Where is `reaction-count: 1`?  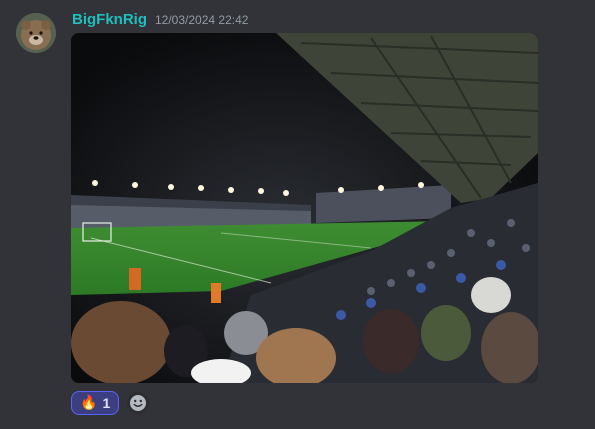 reaction-count: 1 is located at coordinates (106, 403).